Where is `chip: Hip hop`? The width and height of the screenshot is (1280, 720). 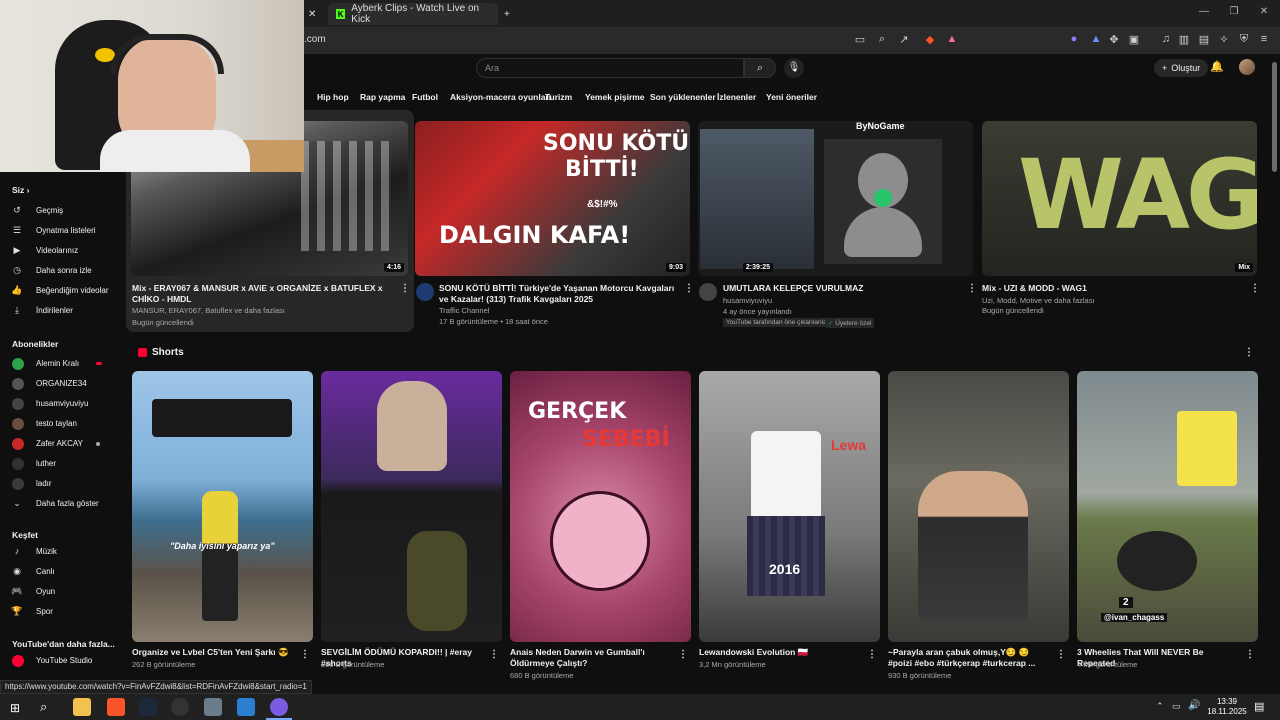 chip: Hip hop is located at coordinates (333, 97).